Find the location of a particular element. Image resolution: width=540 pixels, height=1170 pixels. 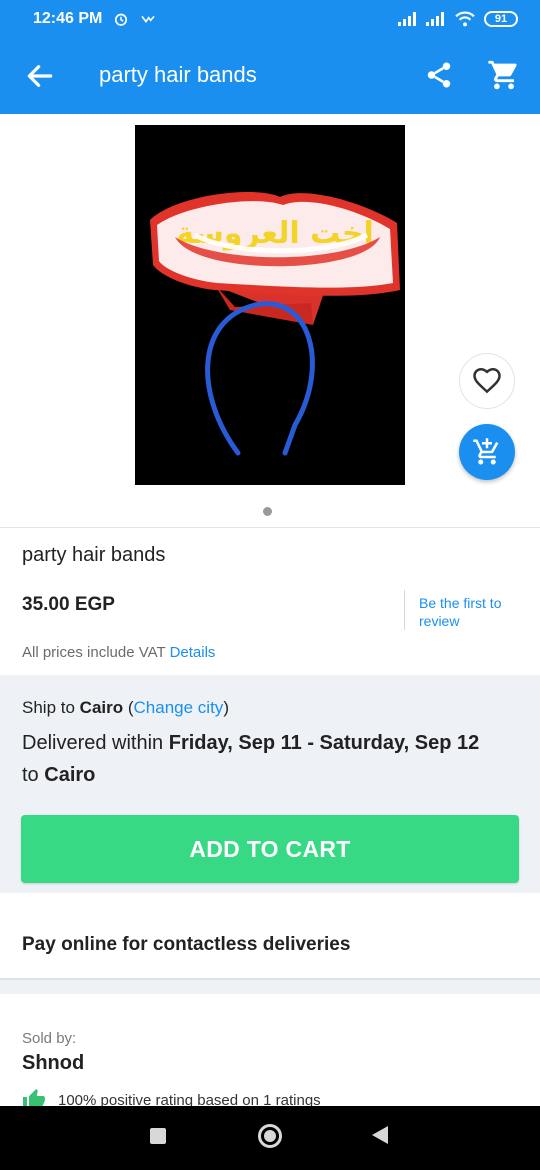

contactless-text: Pay online for contactless deliveries is located at coordinates (186, 944).